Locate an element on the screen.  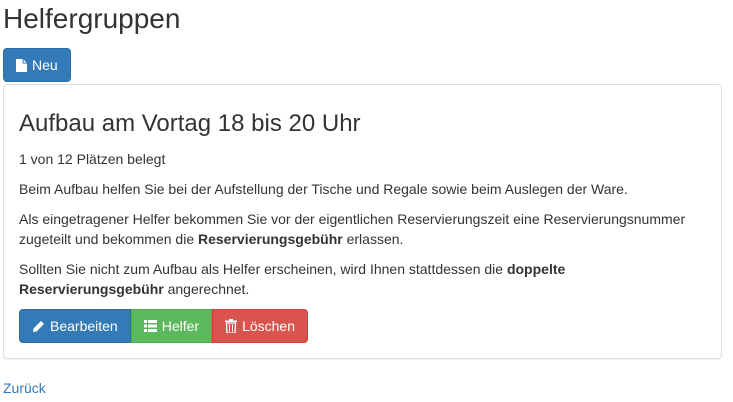
new-button: Neu is located at coordinates (37, 65).